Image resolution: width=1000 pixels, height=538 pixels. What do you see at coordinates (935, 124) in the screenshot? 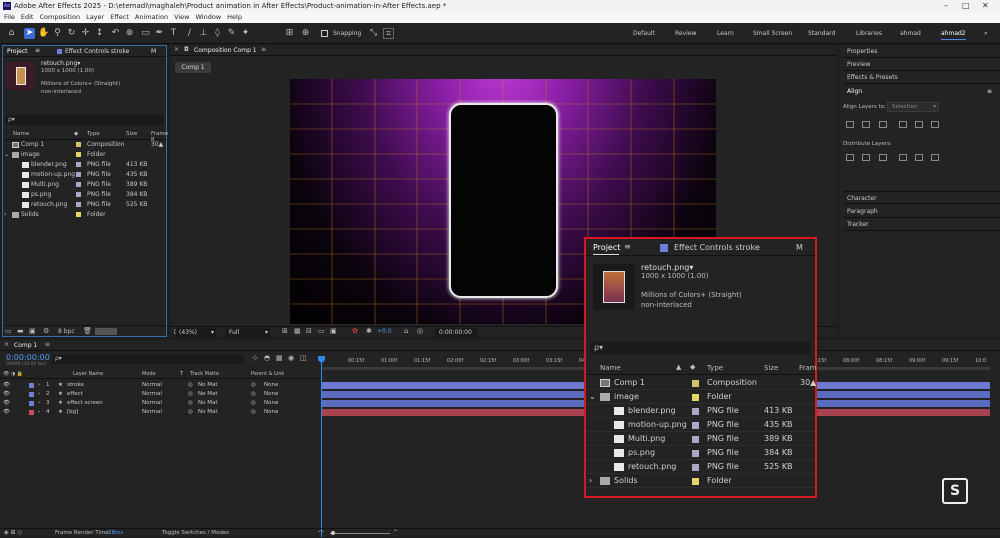
I see `align-bottom-icon` at bounding box center [935, 124].